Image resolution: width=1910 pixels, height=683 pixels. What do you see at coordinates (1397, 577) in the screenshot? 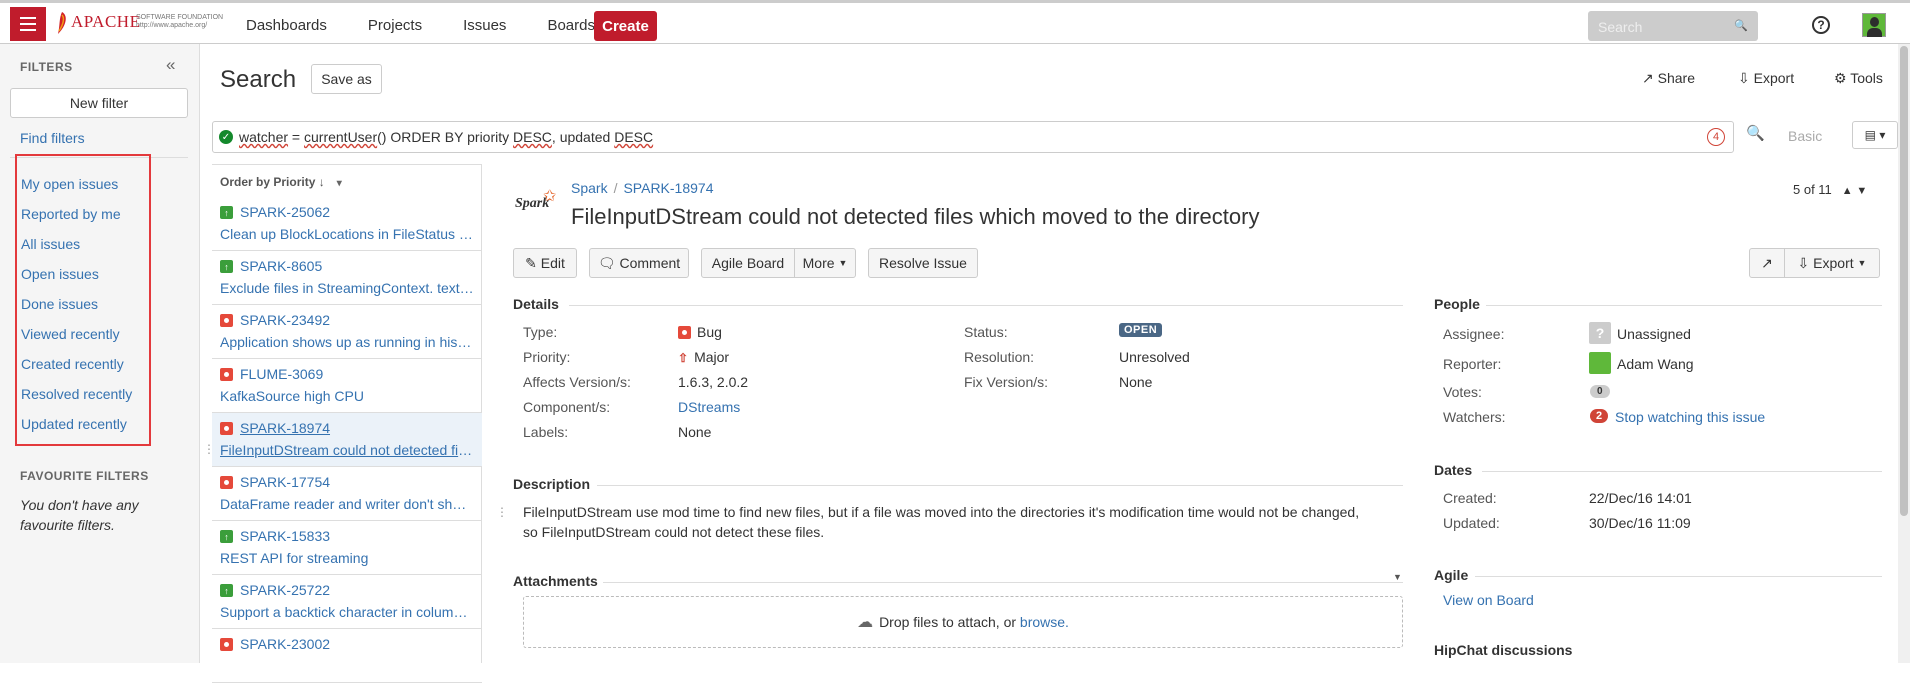
I see `chevron-down-icon: ▼` at bounding box center [1397, 577].